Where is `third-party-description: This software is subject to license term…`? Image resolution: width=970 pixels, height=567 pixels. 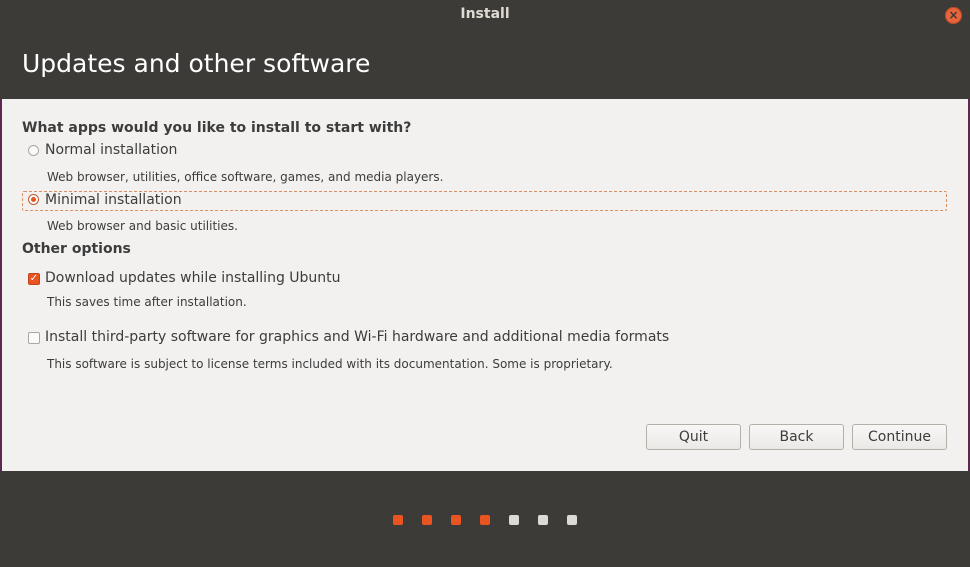 third-party-description: This software is subject to license term… is located at coordinates (330, 364).